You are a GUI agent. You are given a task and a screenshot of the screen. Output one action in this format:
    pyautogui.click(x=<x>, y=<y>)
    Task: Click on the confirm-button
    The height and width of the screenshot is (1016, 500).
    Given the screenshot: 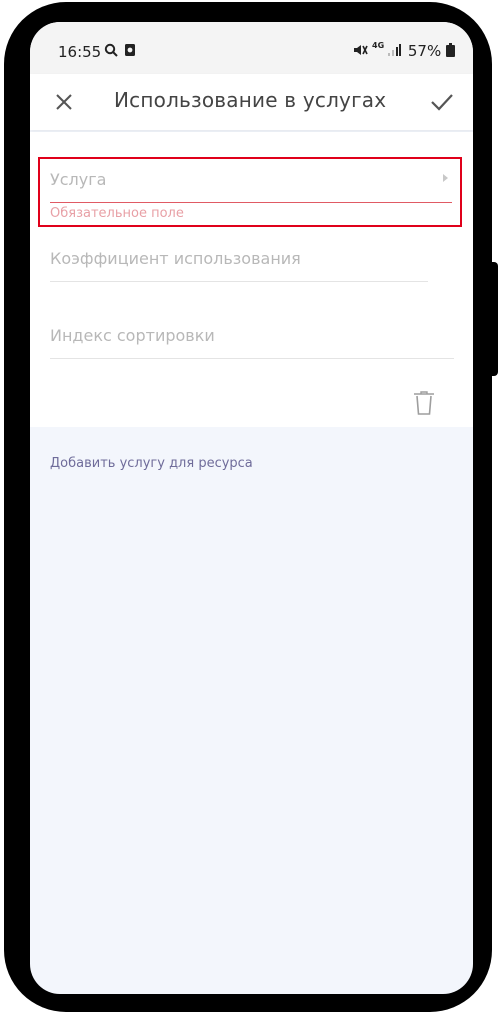 What is the action you would take?
    pyautogui.click(x=442, y=102)
    